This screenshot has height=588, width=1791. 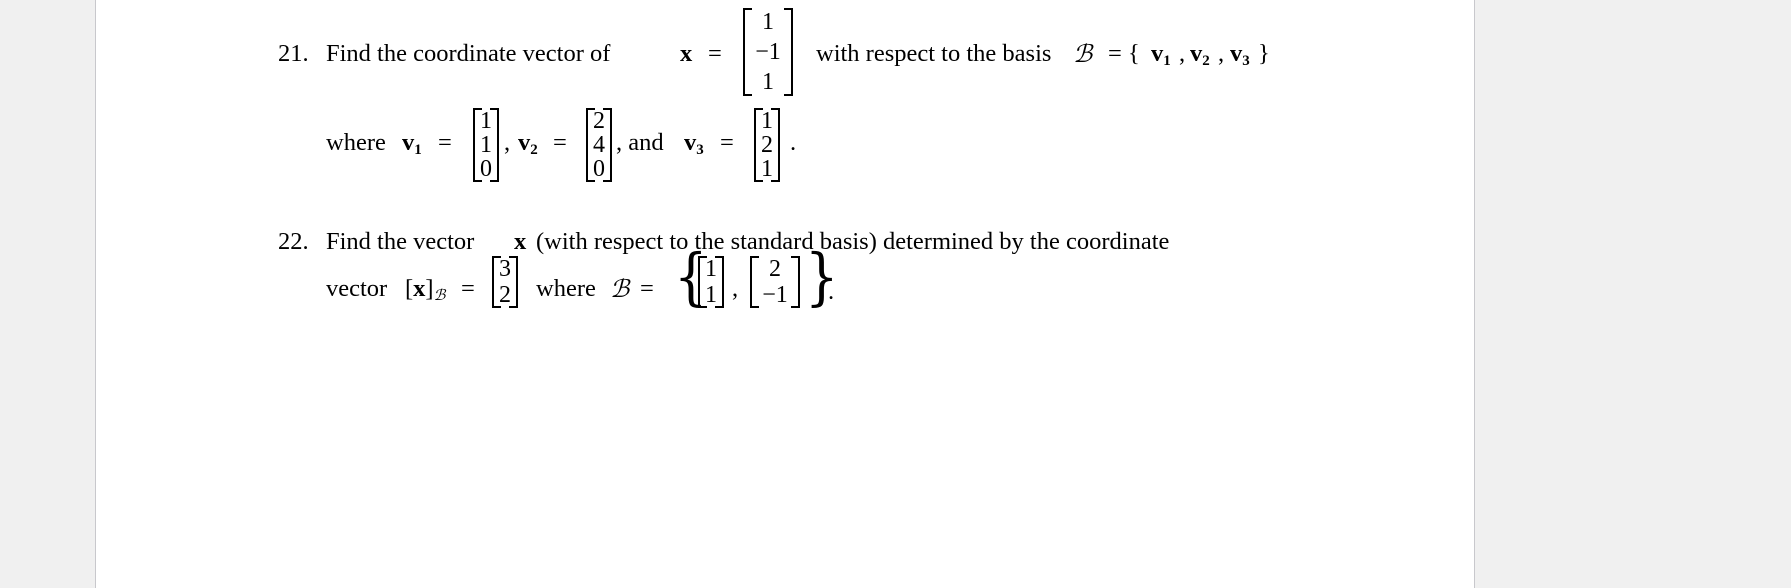 I want to click on v1-vector: 1 1 0, so click(x=486, y=145).